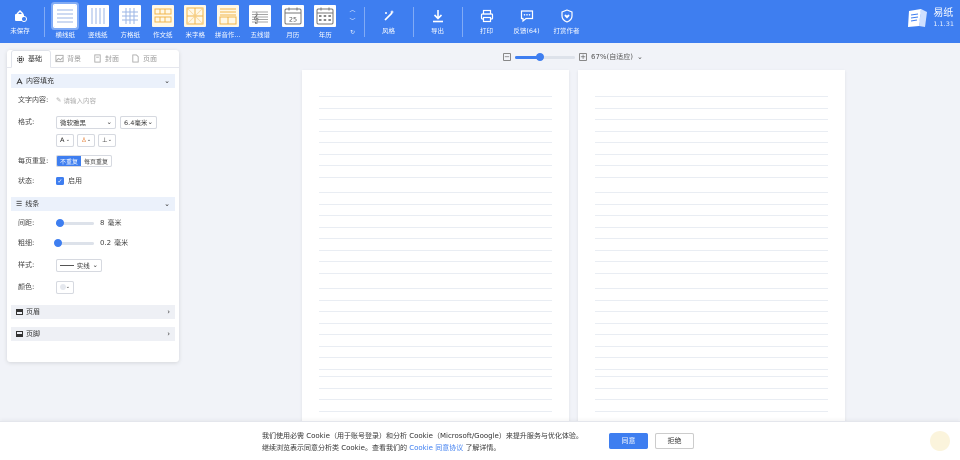 This screenshot has width=960, height=460. I want to click on reject-button: 拒绝, so click(674, 441).